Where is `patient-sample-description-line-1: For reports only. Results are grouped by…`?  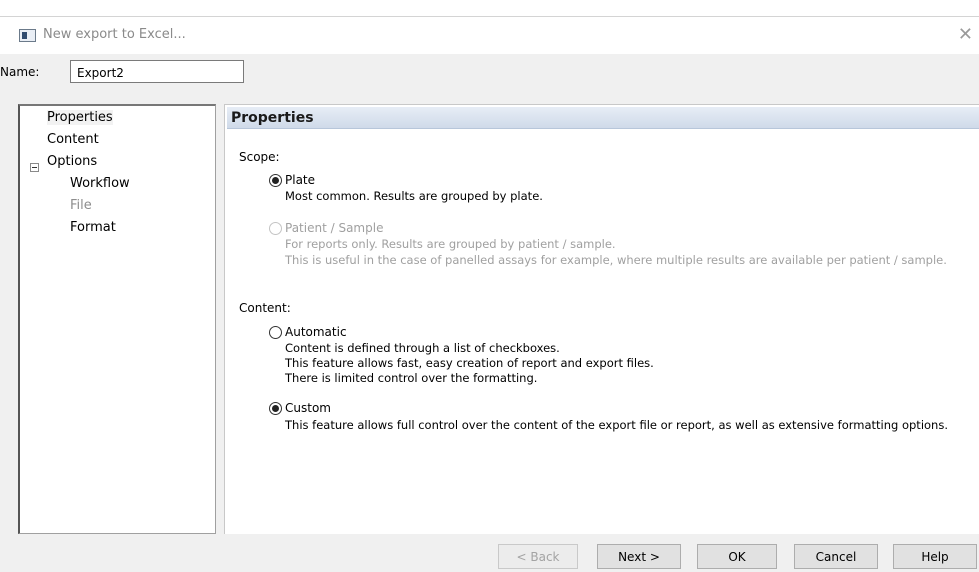
patient-sample-description-line-1: For reports only. Results are grouped by… is located at coordinates (450, 244).